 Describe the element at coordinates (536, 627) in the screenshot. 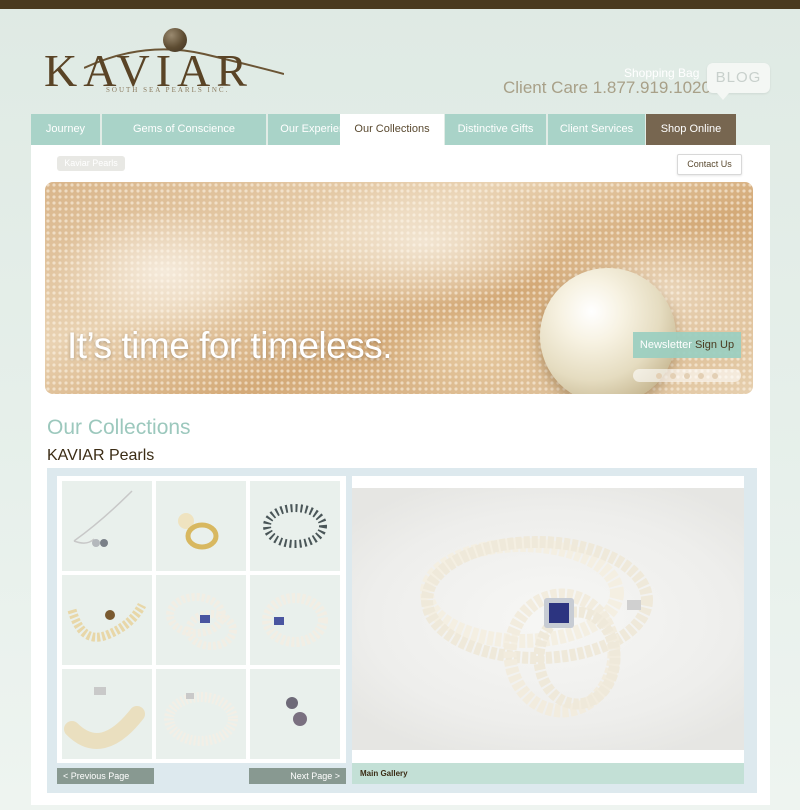

I see `pearl-necklace-image` at that location.